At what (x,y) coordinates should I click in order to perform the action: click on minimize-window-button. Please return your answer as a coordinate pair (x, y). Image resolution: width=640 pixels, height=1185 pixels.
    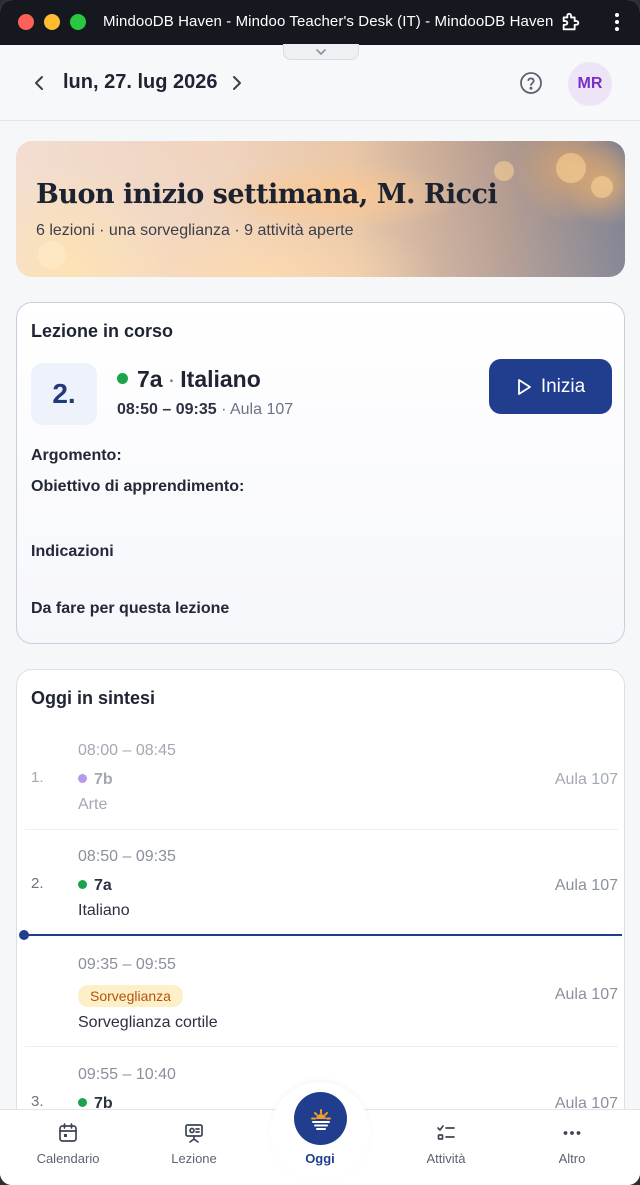
    Looking at the image, I should click on (52, 22).